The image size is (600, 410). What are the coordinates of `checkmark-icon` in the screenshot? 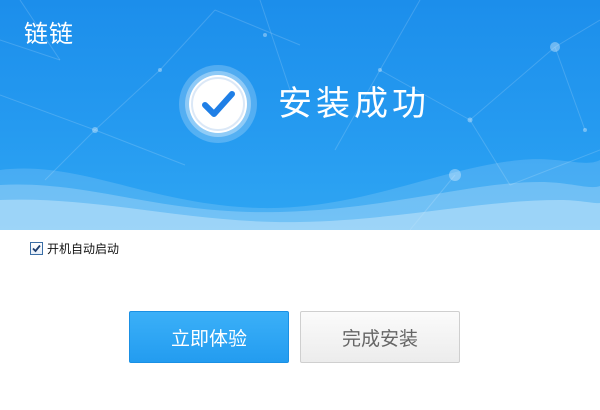 It's located at (36, 248).